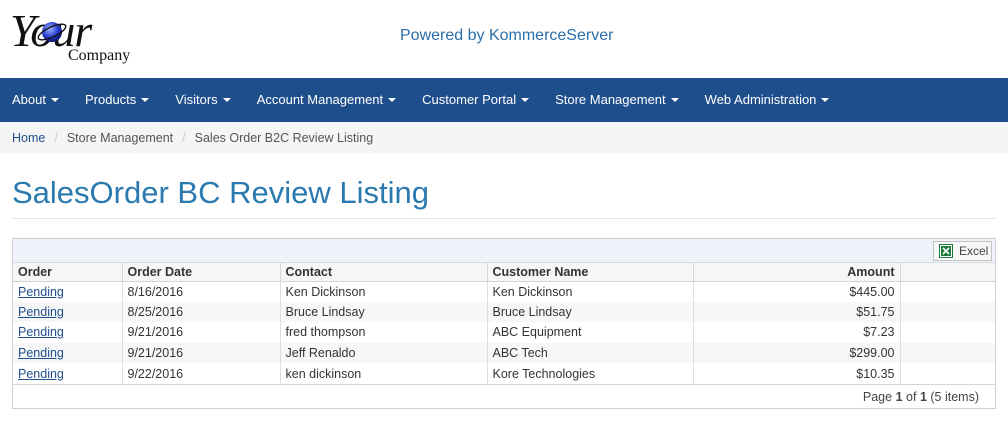  What do you see at coordinates (384, 373) in the screenshot?
I see `cell-contact: ken dickinson` at bounding box center [384, 373].